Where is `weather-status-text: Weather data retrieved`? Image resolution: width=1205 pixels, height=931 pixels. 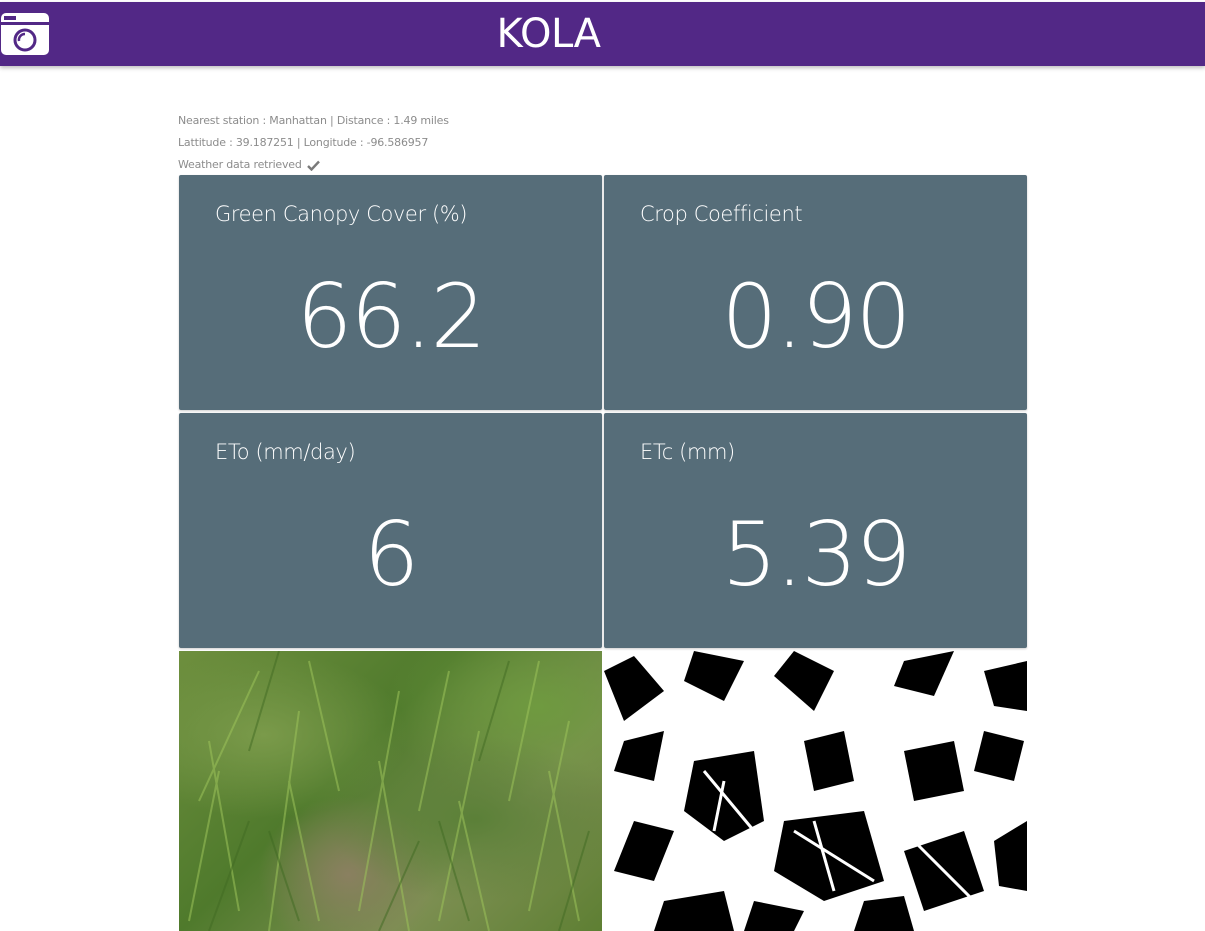 weather-status-text: Weather data retrieved is located at coordinates (240, 164).